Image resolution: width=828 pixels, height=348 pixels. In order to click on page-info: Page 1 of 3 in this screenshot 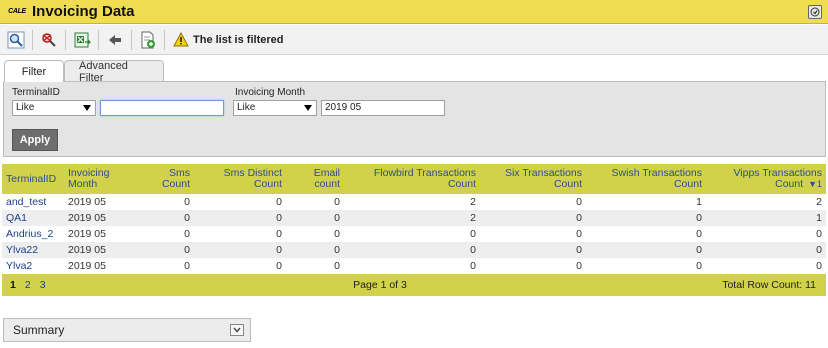, I will do `click(380, 285)`.